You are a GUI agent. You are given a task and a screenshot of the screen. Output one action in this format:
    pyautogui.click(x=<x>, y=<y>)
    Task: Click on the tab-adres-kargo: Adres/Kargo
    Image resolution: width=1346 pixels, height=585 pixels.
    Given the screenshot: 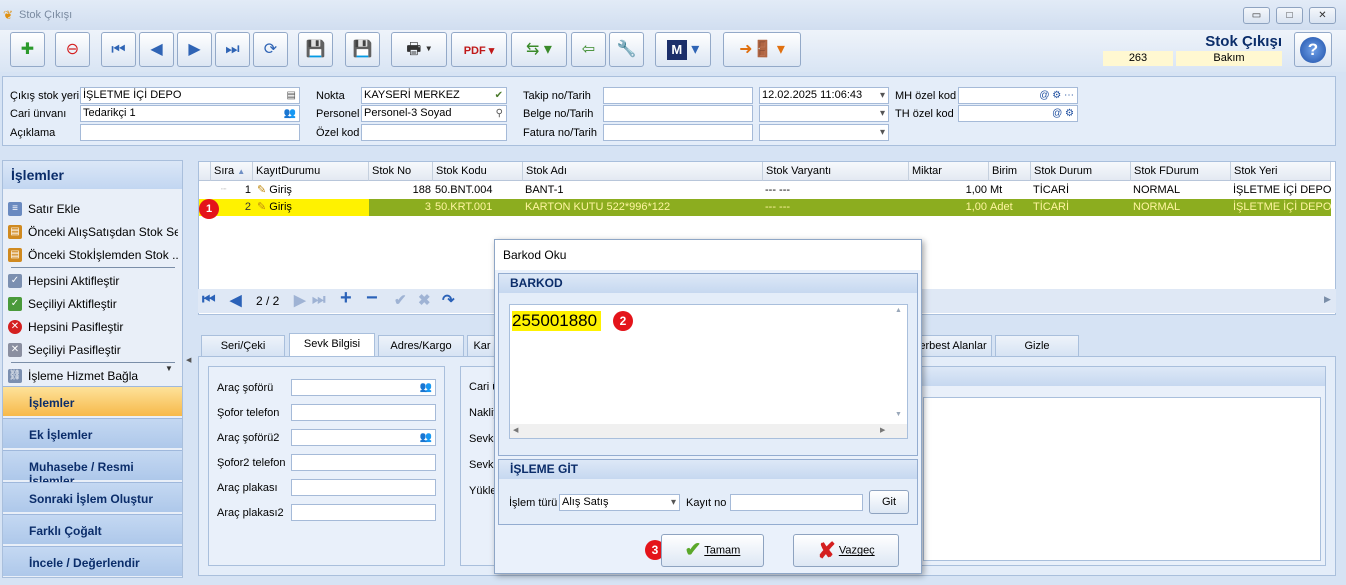 What is the action you would take?
    pyautogui.click(x=421, y=346)
    